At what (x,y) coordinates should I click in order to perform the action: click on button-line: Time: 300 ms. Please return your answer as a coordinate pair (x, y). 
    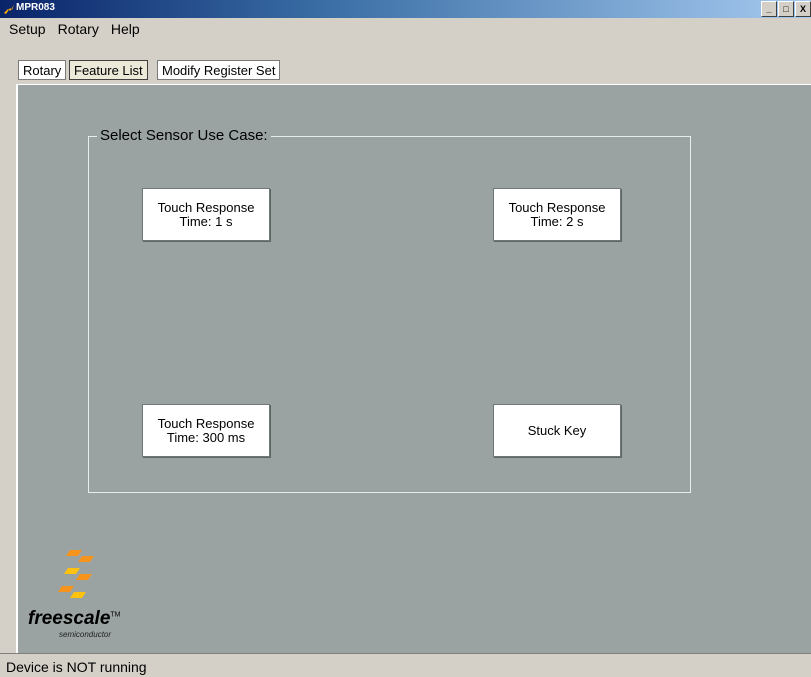
    Looking at the image, I should click on (206, 437).